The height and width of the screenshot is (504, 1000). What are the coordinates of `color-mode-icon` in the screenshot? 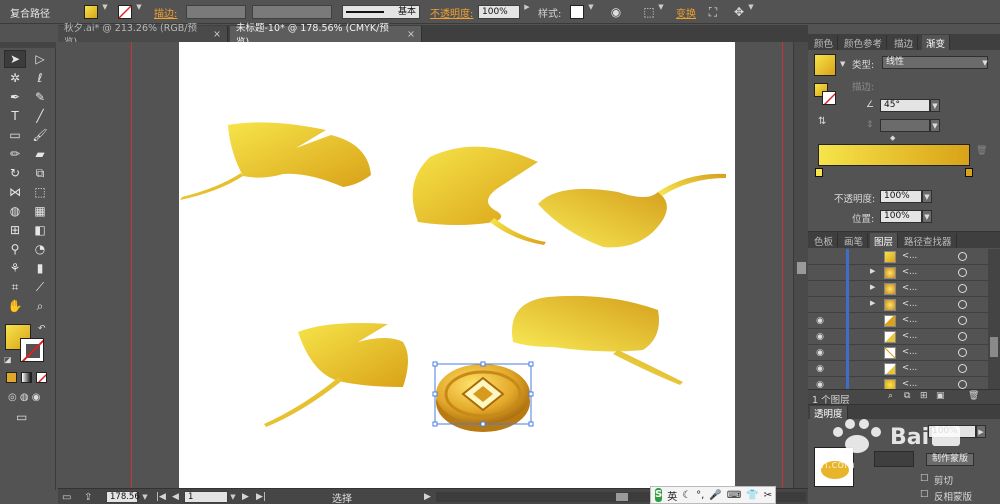 It's located at (11, 377).